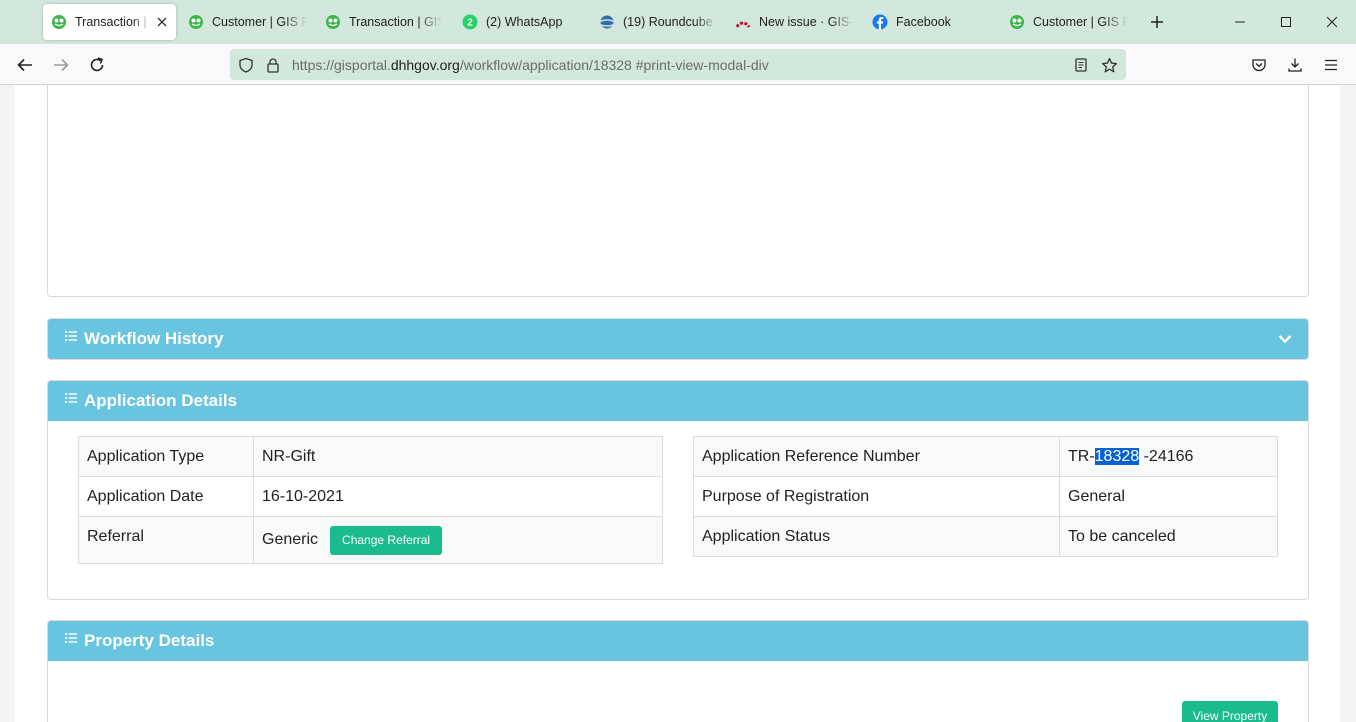 The height and width of the screenshot is (722, 1356). I want to click on table-row: Purpose of Registration General, so click(985, 496).